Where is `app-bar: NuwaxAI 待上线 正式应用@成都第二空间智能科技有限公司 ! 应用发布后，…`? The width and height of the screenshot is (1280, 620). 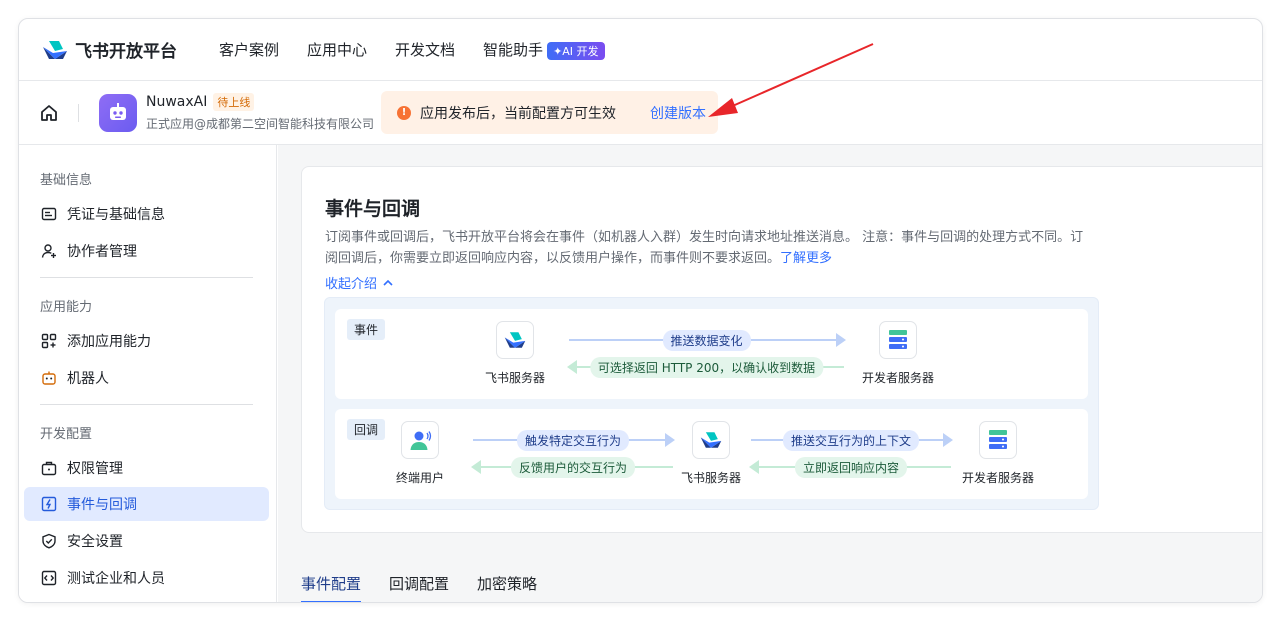
app-bar: NuwaxAI 待上线 正式应用@成都第二空间智能科技有限公司 ! 应用发布后，… is located at coordinates (640, 113).